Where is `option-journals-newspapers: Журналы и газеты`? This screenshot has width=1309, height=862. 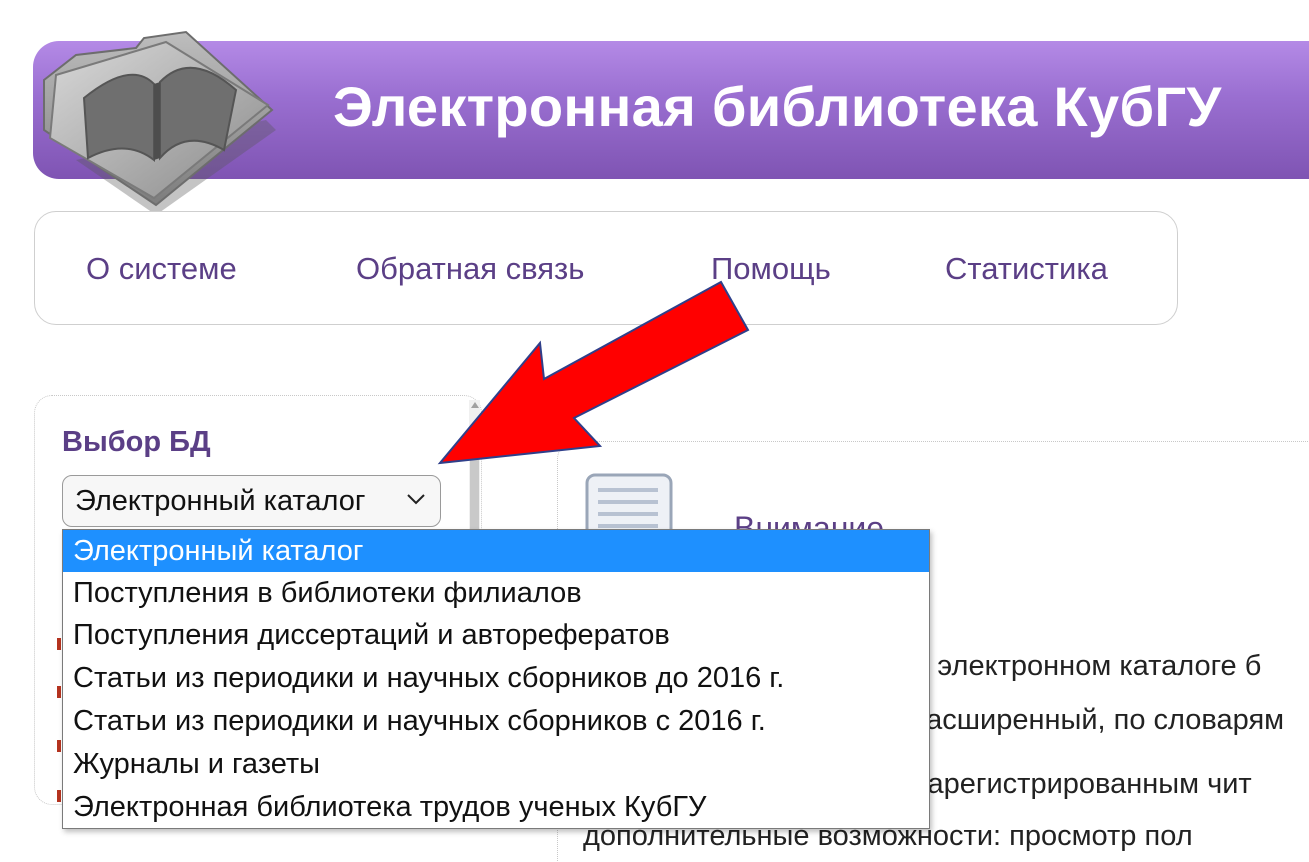 option-journals-newspapers: Журналы и газеты is located at coordinates (496, 764).